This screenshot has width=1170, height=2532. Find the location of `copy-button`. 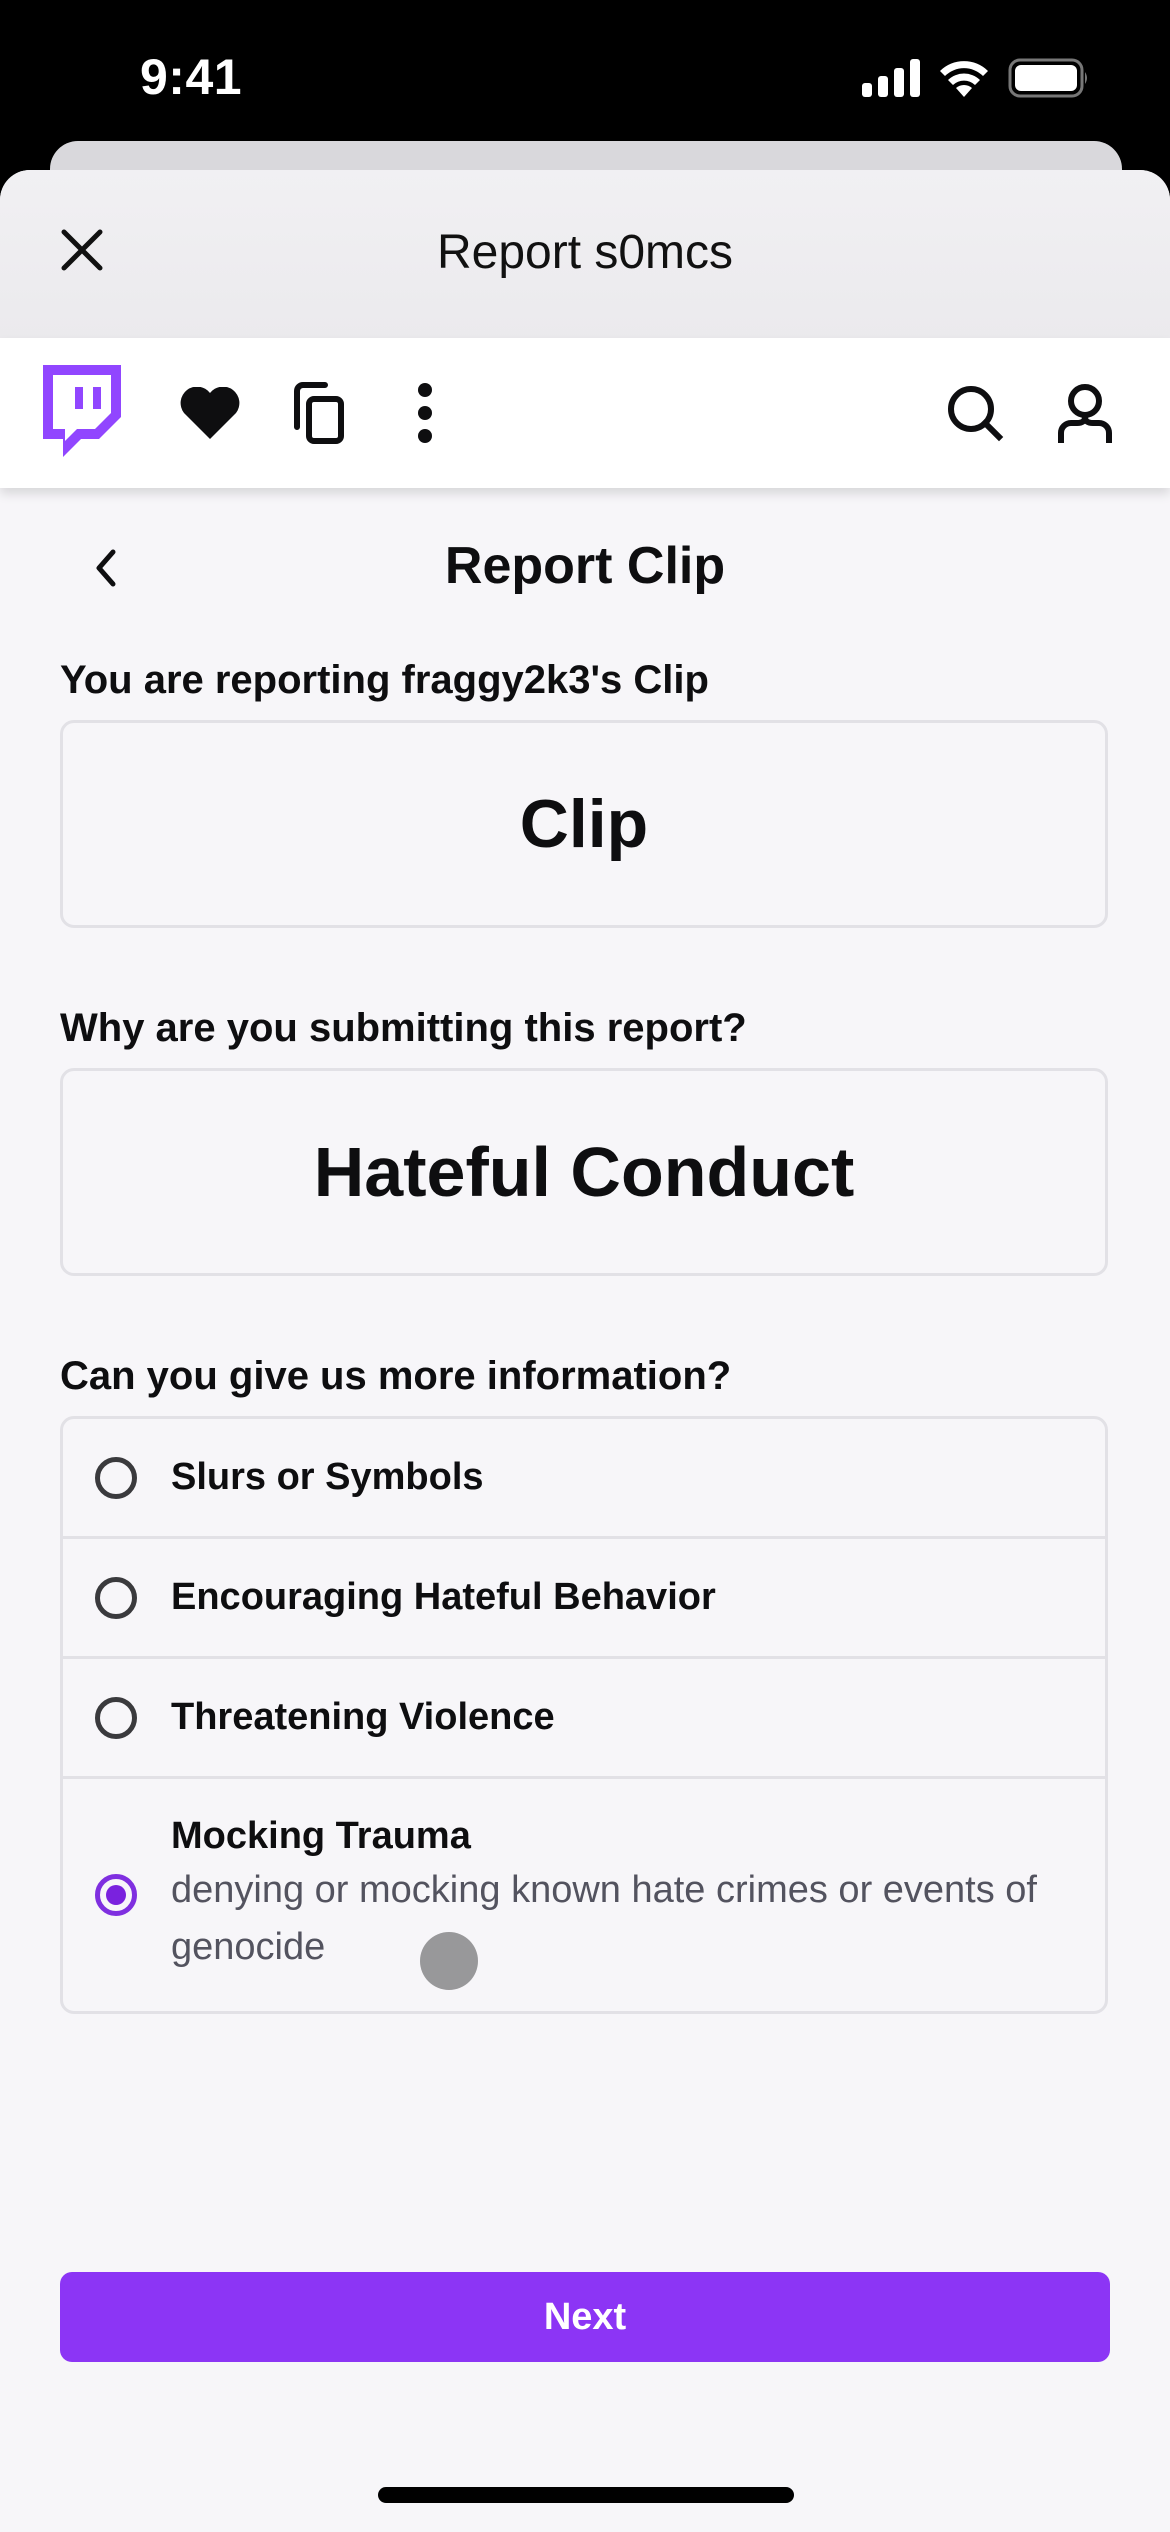

copy-button is located at coordinates (318, 413).